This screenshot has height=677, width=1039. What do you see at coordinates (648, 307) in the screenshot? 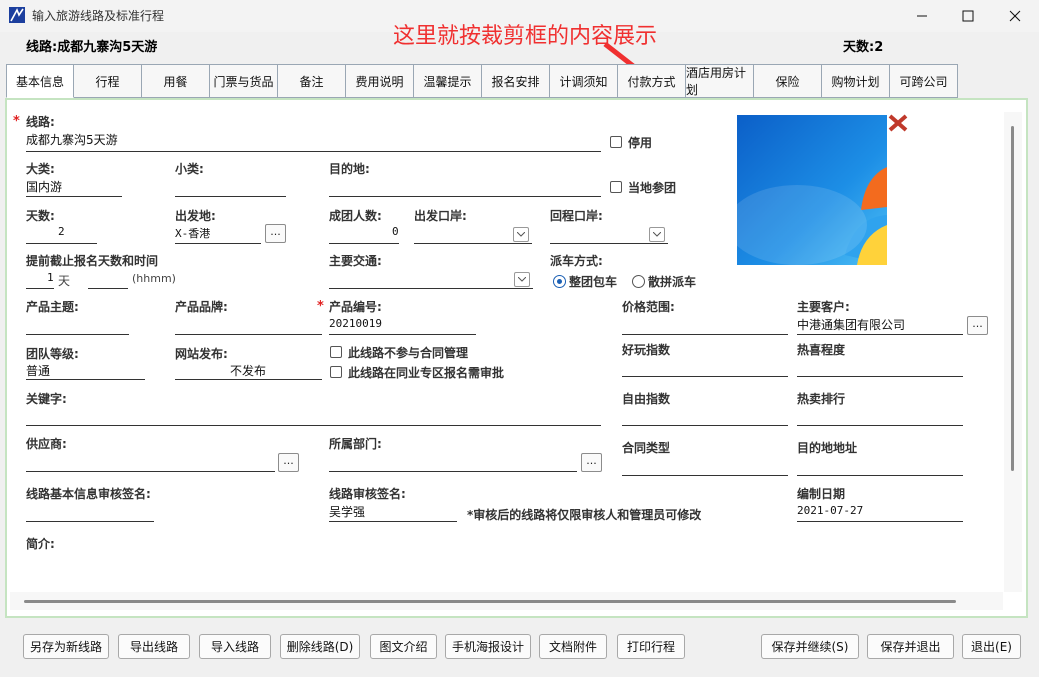
I see `price-range-label: 价格范围:` at bounding box center [648, 307].